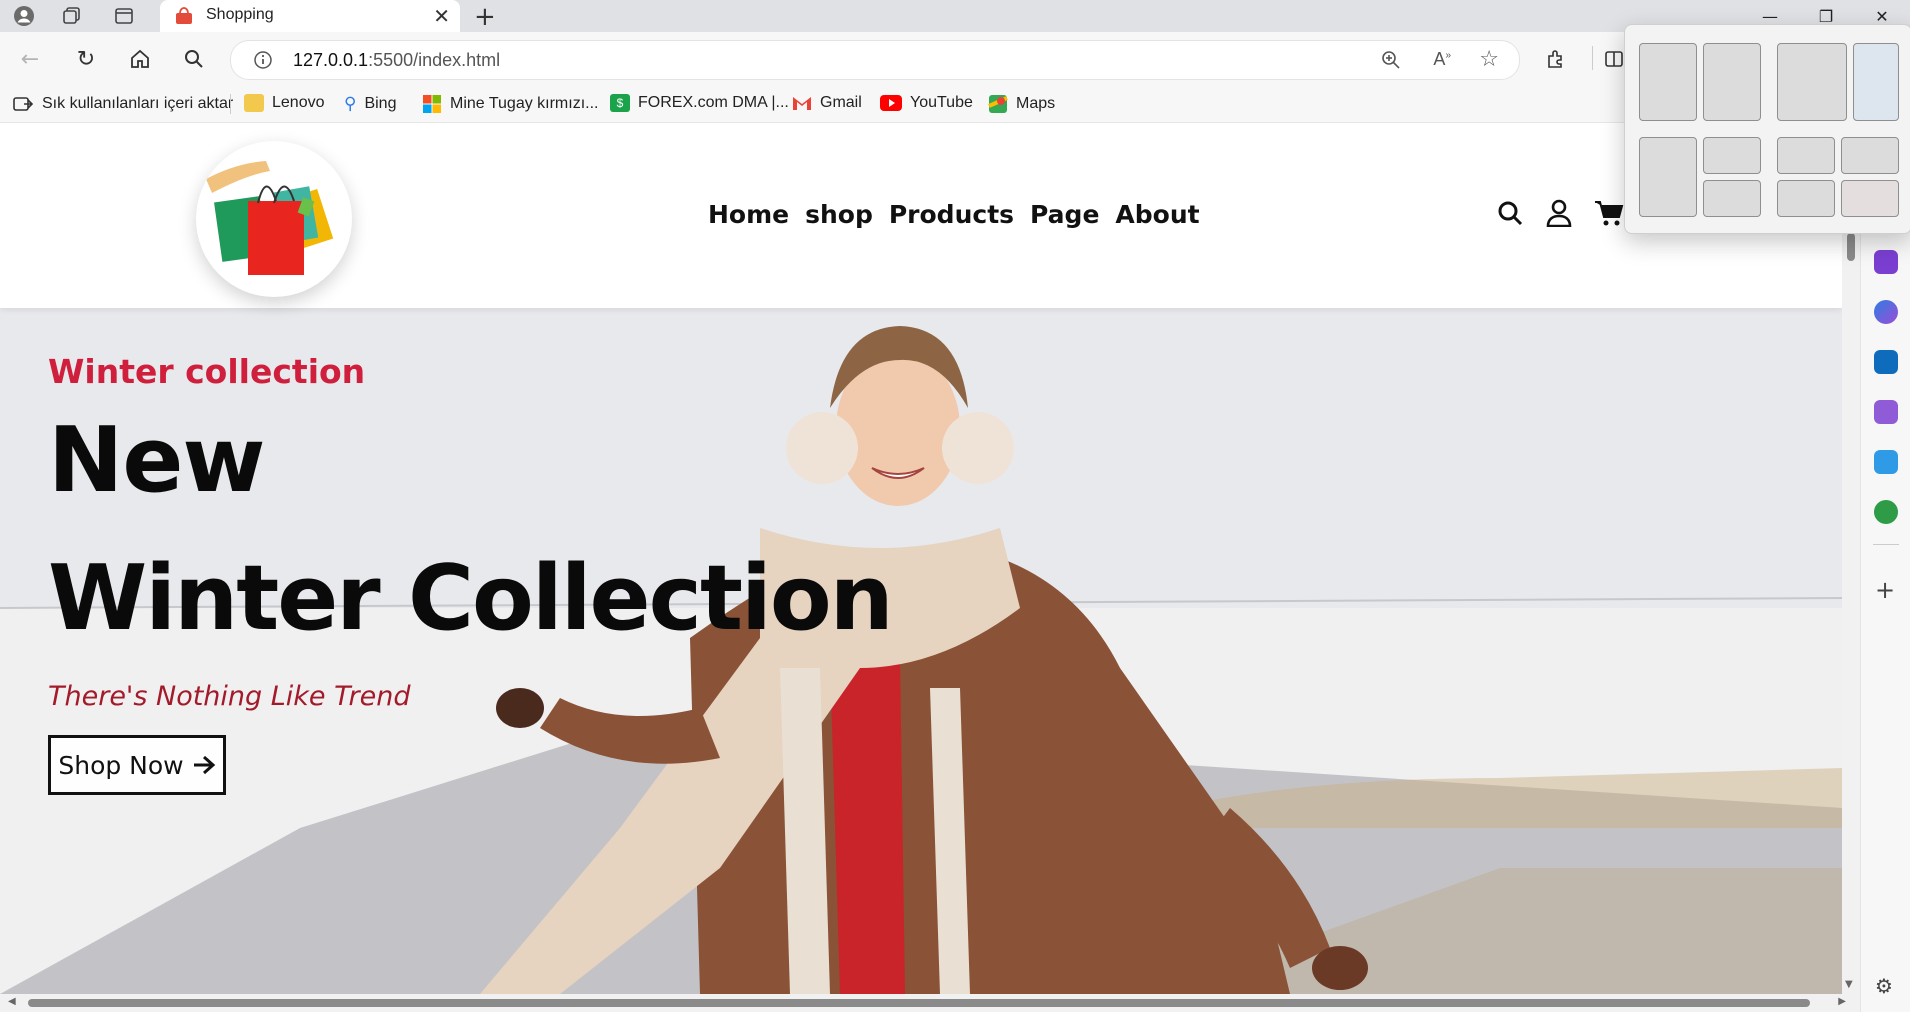  I want to click on url-text: 127.0.0.1:5500/index.html, so click(396, 60).